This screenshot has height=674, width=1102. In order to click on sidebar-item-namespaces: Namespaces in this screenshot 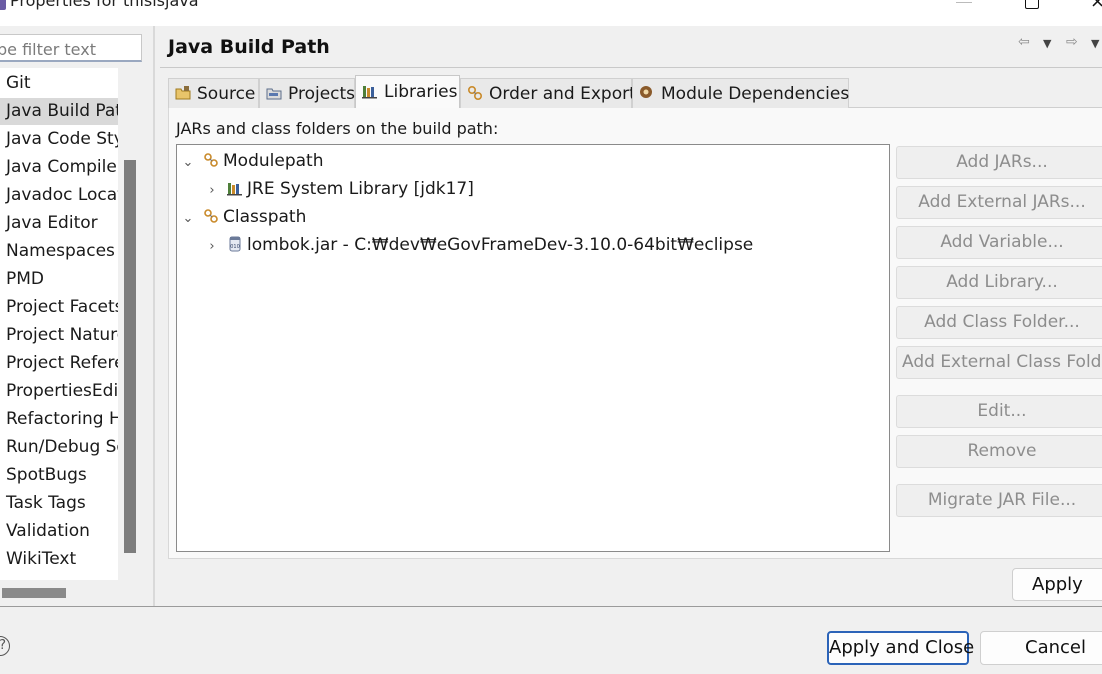, I will do `click(59, 251)`.